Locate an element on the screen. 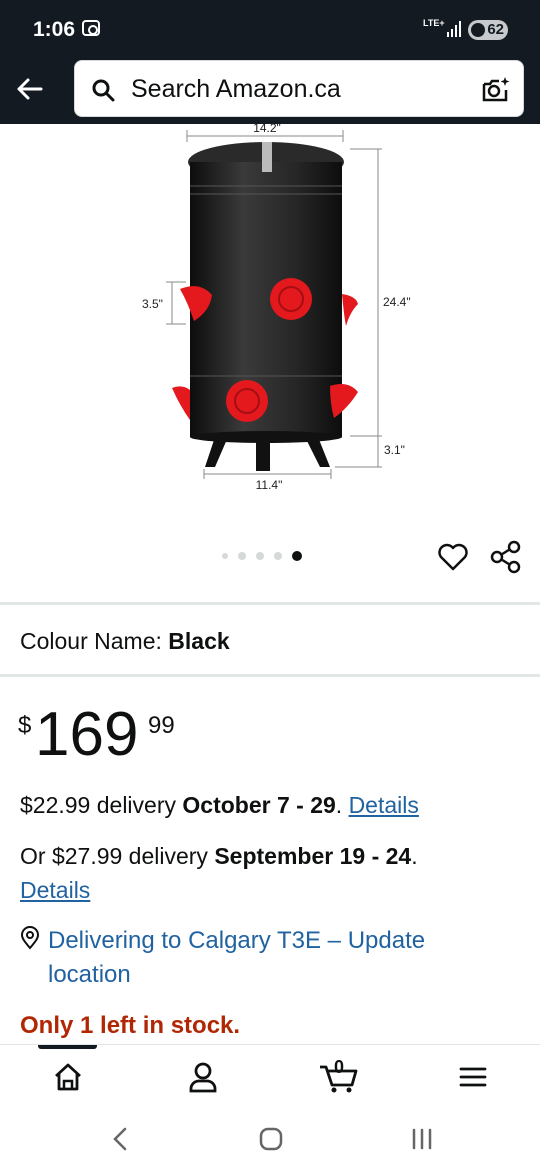  colour-selection: Colour Name: Black is located at coordinates (125, 641).